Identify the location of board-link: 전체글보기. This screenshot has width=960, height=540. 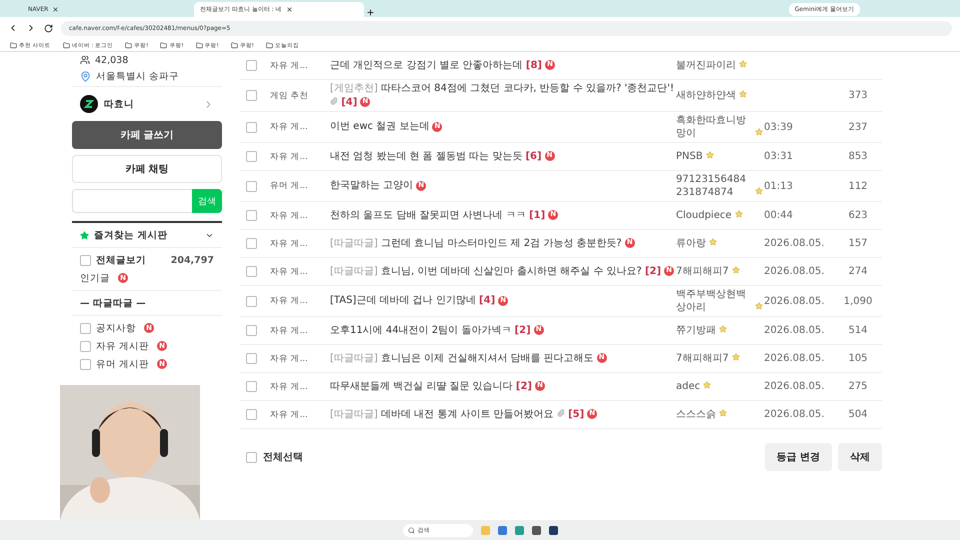
(121, 260).